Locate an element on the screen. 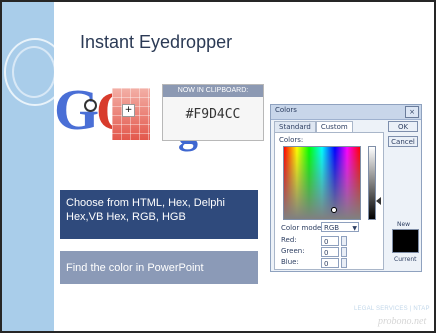 The width and height of the screenshot is (436, 333). blue-input: 0 is located at coordinates (330, 263).